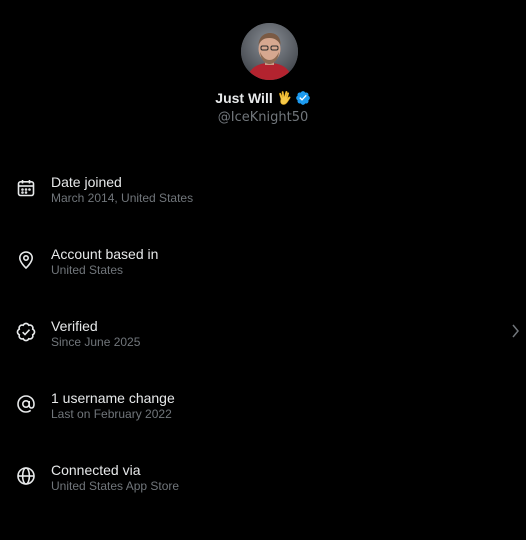 This screenshot has height=540, width=526. Describe the element at coordinates (263, 260) in the screenshot. I see `list-item-account-based-in: Account based in United States` at that location.